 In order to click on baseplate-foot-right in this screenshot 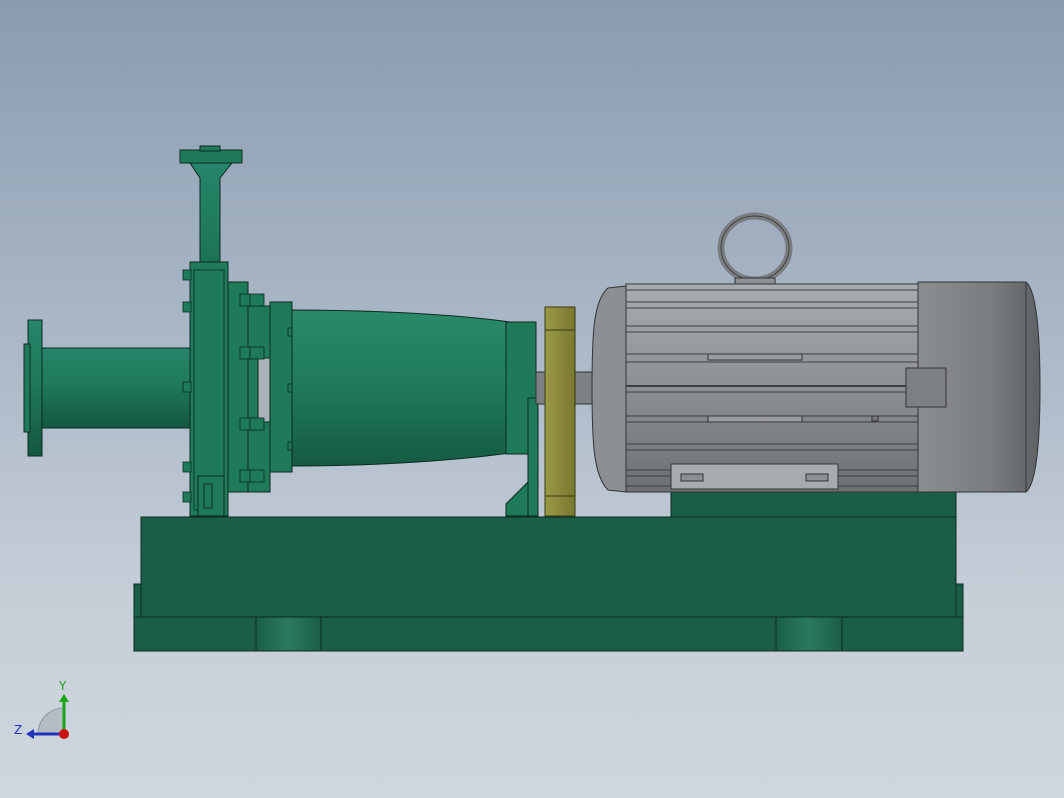, I will do `click(809, 634)`.